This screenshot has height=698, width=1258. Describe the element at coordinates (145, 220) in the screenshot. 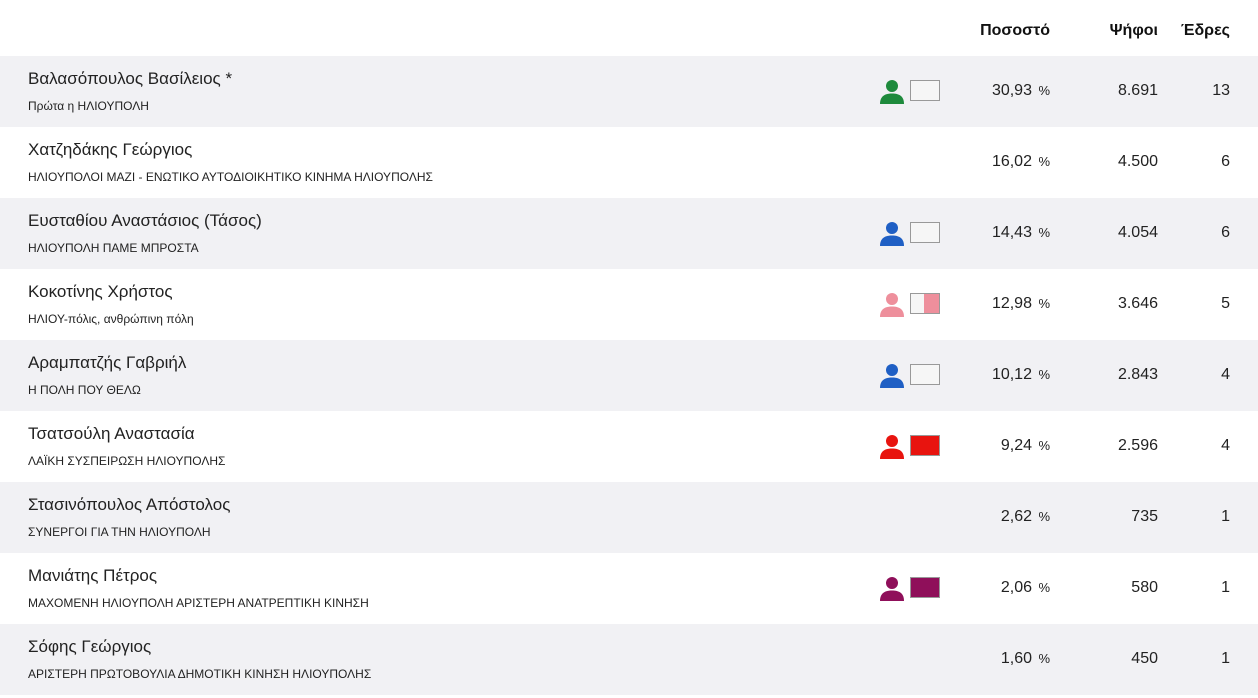

I see `candidate-name: Ευσταθίου Αναστάσιος (Τάσος)` at that location.